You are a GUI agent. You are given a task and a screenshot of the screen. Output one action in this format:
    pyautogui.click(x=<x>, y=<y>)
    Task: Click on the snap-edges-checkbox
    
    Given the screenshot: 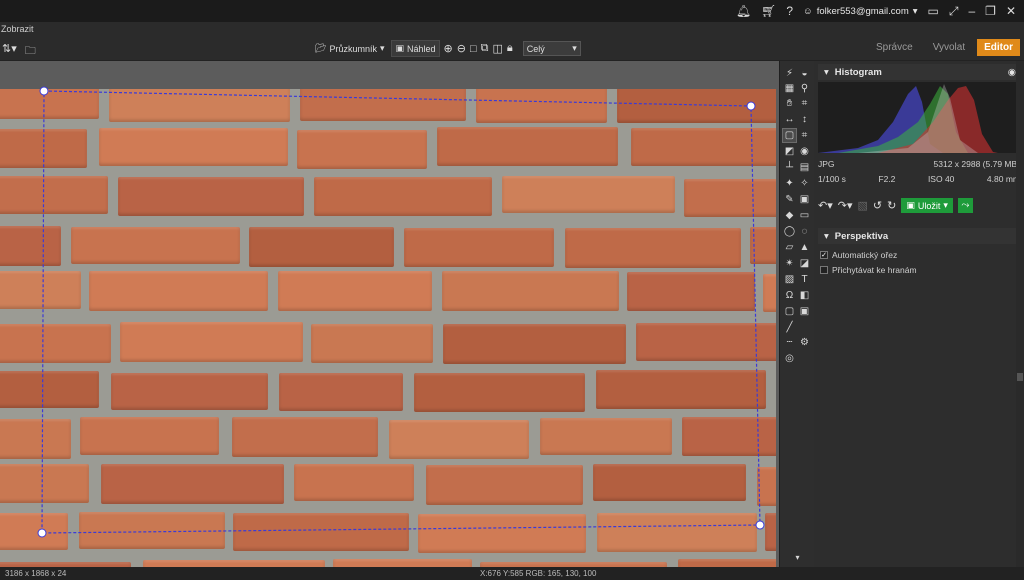 What is the action you would take?
    pyautogui.click(x=824, y=270)
    